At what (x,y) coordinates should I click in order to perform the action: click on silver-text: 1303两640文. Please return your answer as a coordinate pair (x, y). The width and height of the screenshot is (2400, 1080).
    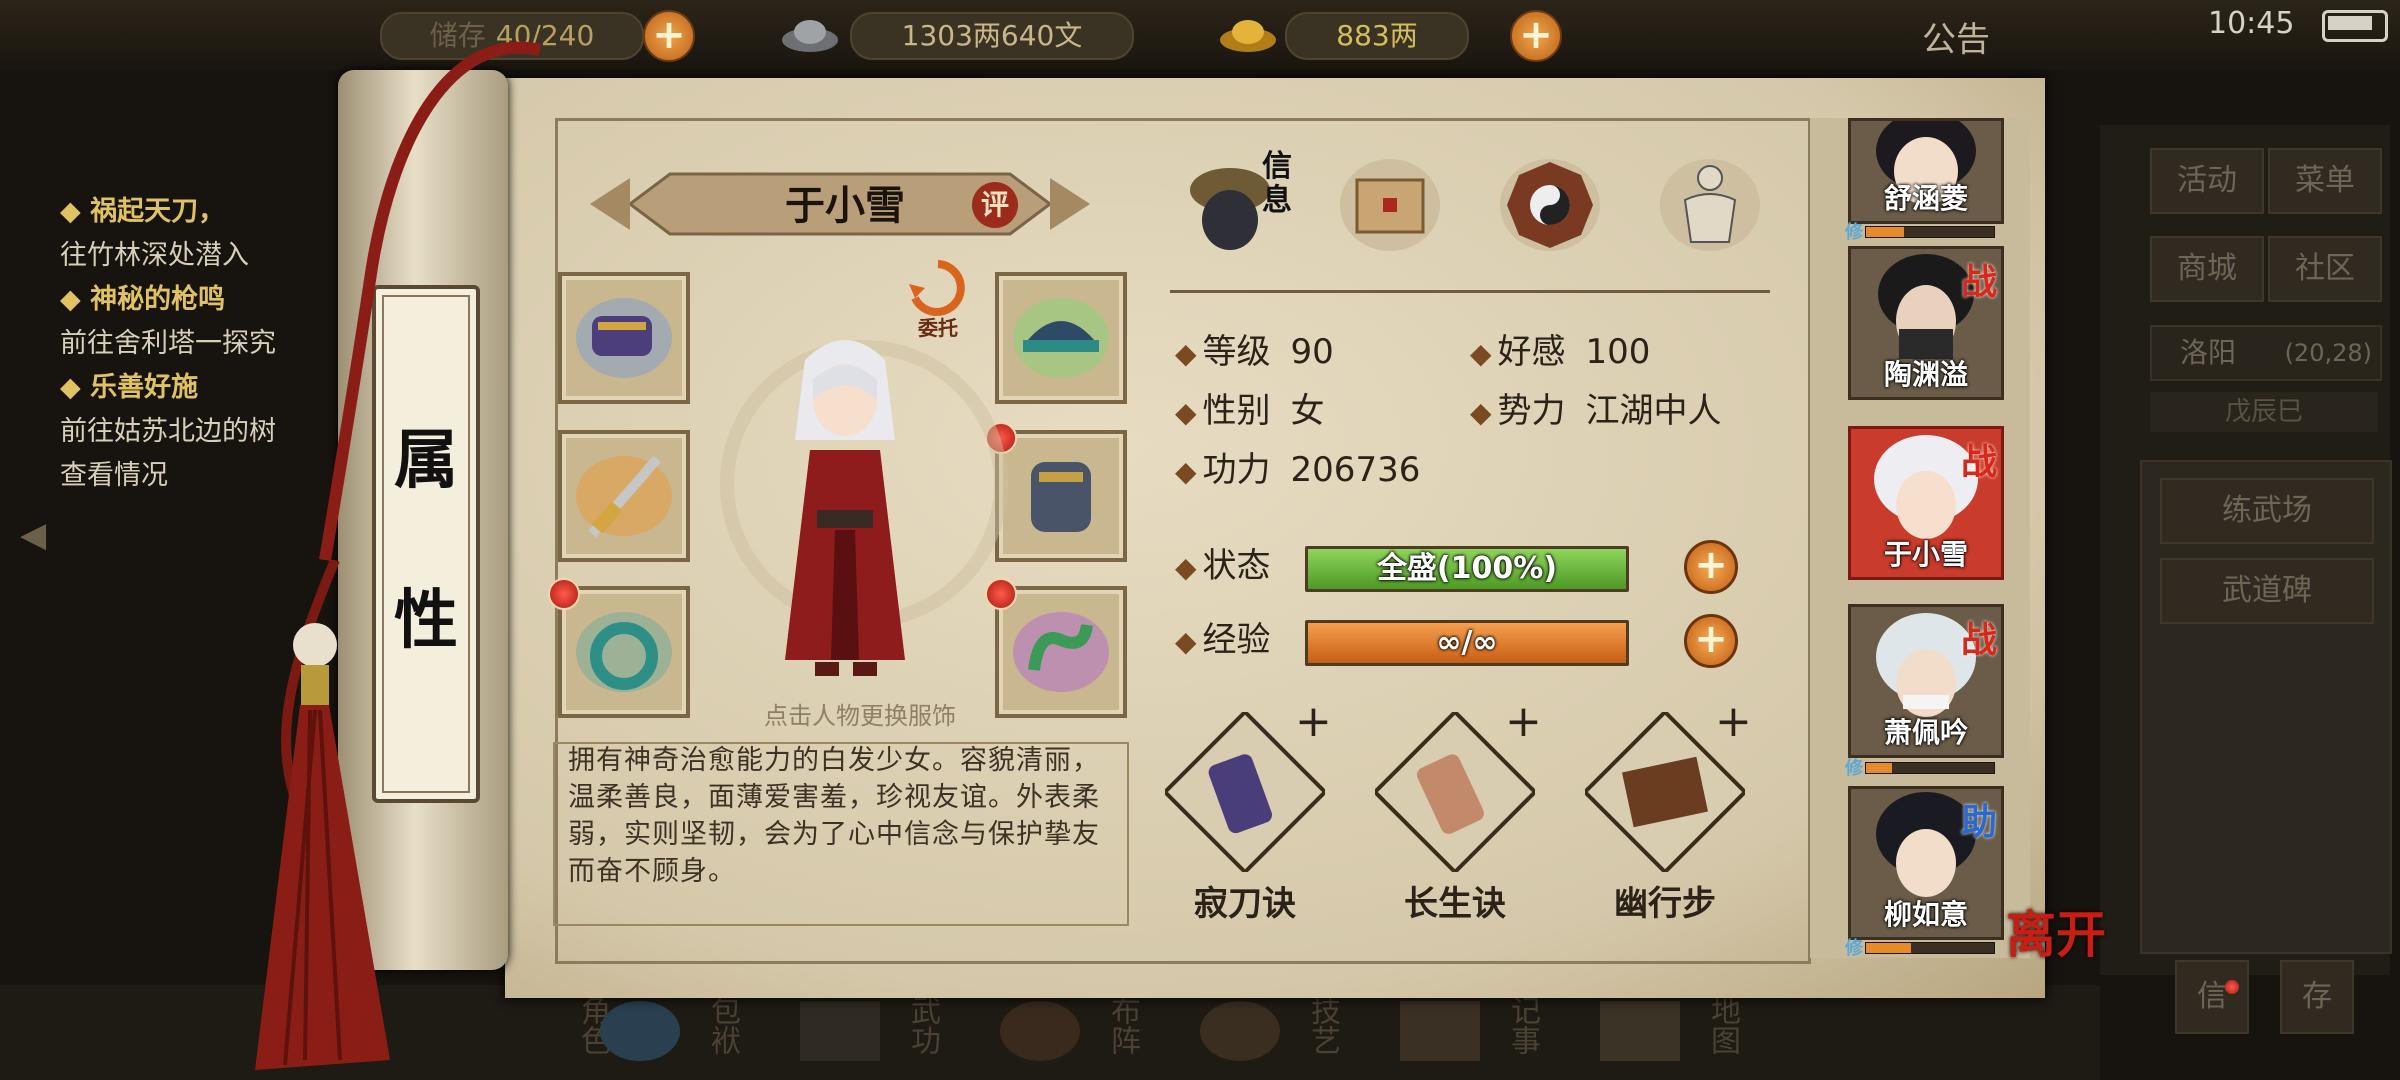
    Looking at the image, I should click on (992, 35).